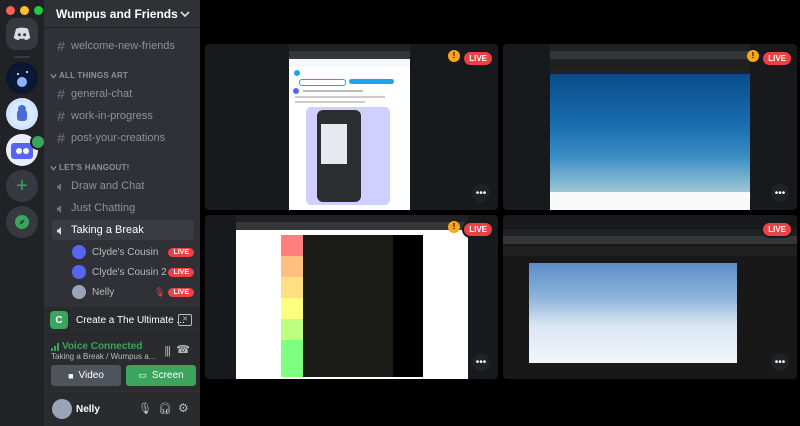 The image size is (800, 426). What do you see at coordinates (145, 408) in the screenshot?
I see `microphone-icon: 🎙︎` at bounding box center [145, 408].